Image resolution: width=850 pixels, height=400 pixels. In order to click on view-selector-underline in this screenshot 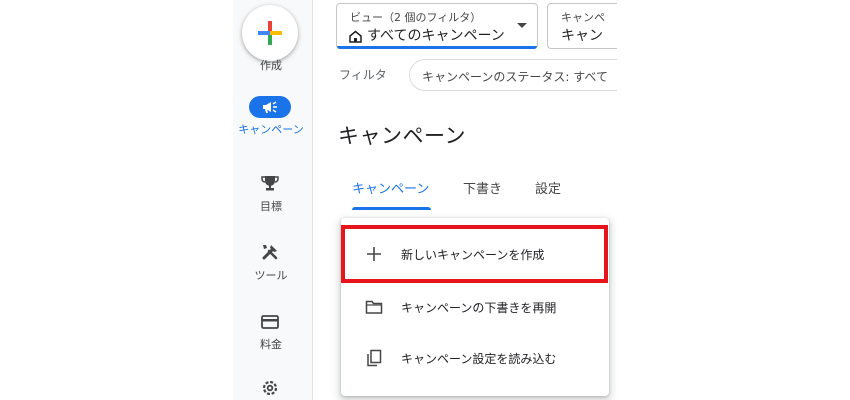, I will do `click(437, 47)`.